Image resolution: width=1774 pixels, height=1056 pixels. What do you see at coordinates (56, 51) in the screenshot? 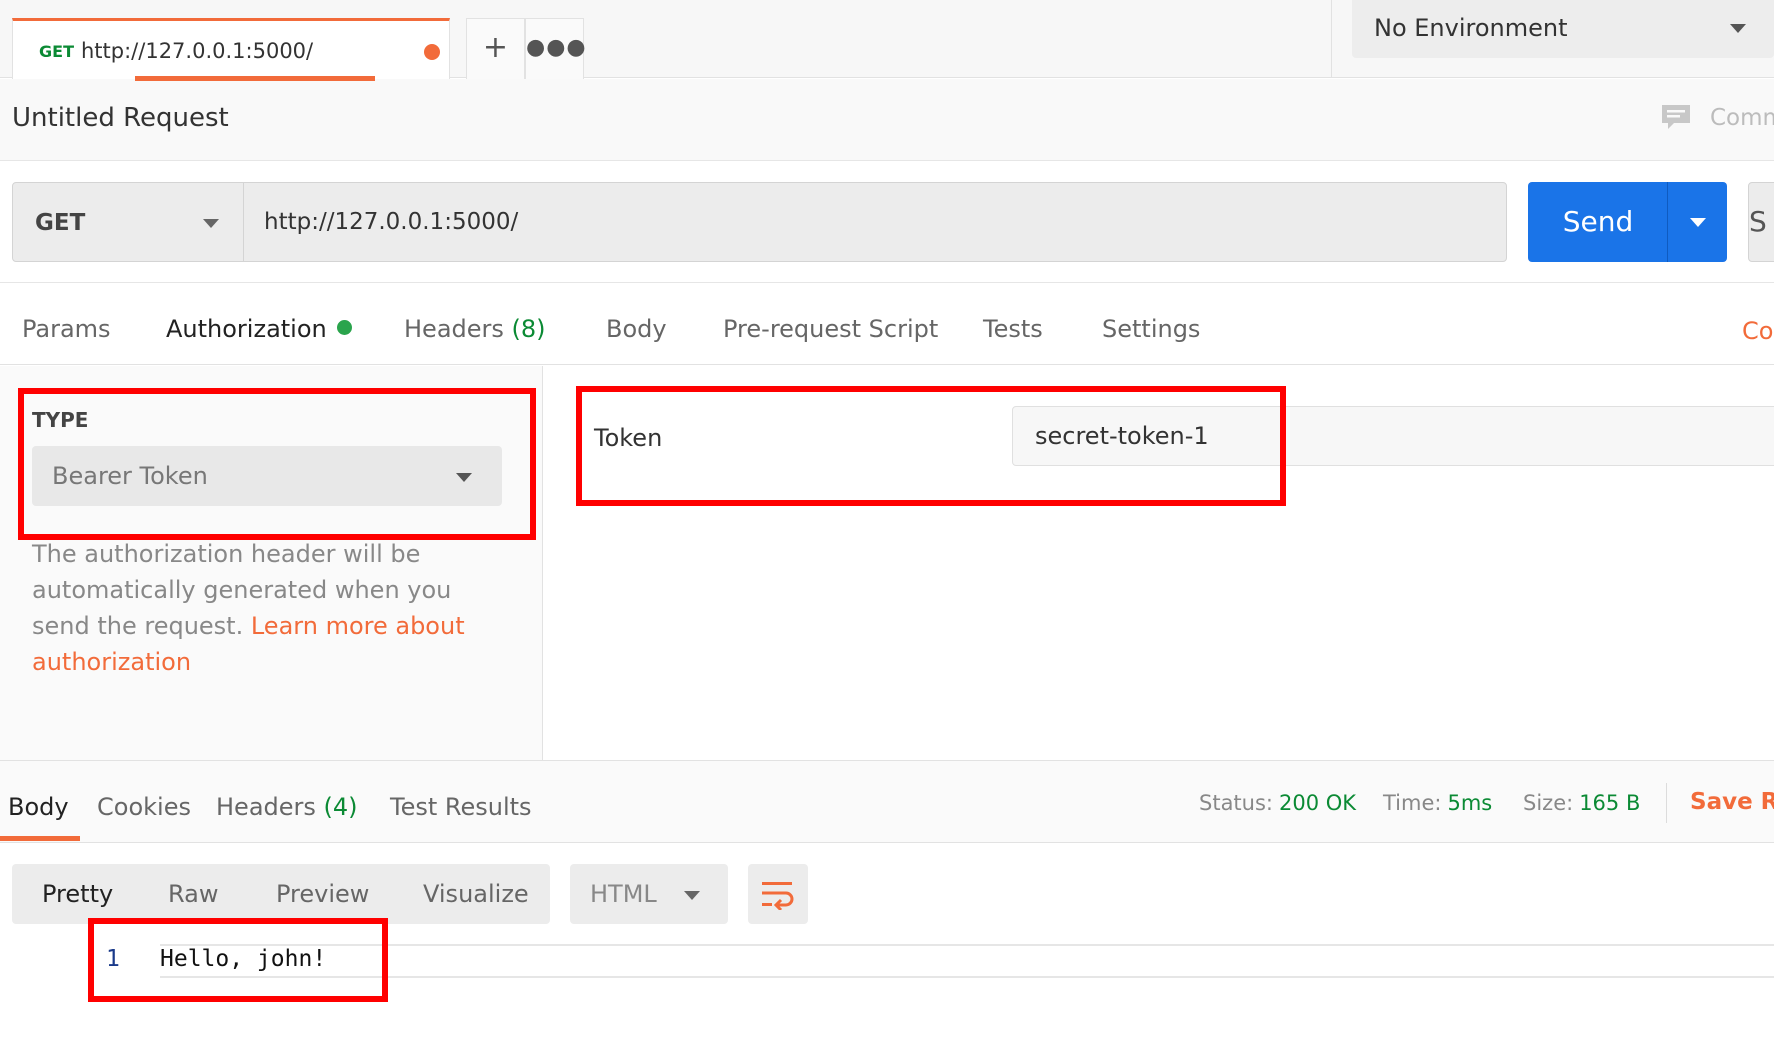
I see `request-tab-method: GET` at bounding box center [56, 51].